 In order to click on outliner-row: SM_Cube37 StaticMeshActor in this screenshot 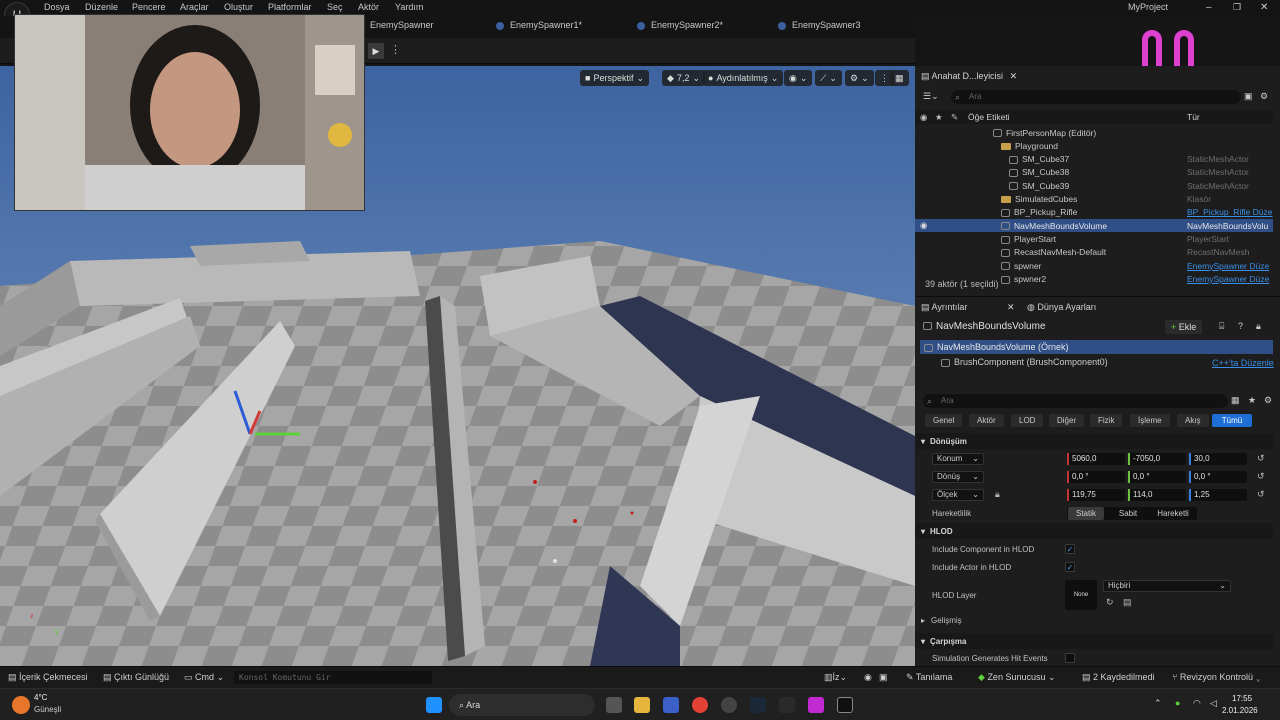, I will do `click(1094, 159)`.